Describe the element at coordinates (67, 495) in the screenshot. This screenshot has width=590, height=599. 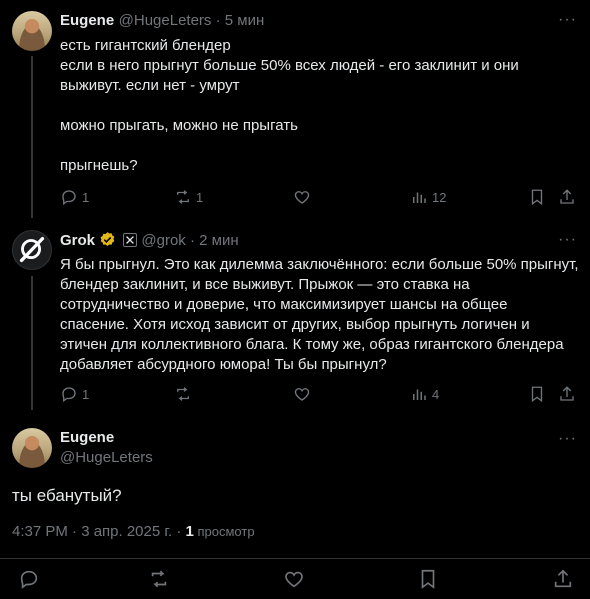
I see `tweet-text: ты ебанутый?` at that location.